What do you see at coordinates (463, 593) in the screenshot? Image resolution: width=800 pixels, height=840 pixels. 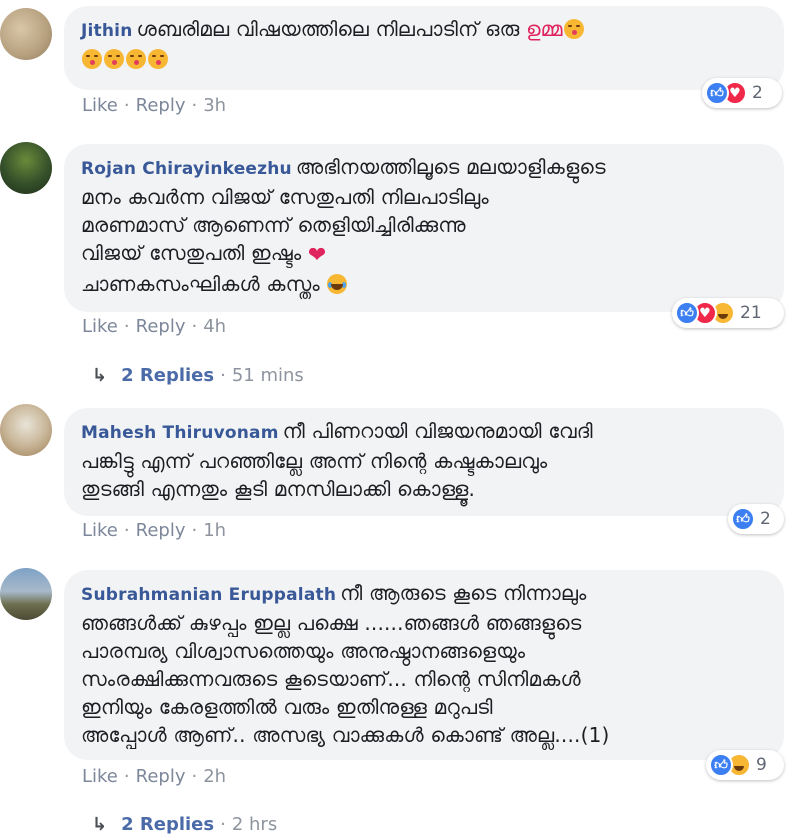 I see `comment-body: നീ ആരുടെ കൂടെ നിന്നാലും` at bounding box center [463, 593].